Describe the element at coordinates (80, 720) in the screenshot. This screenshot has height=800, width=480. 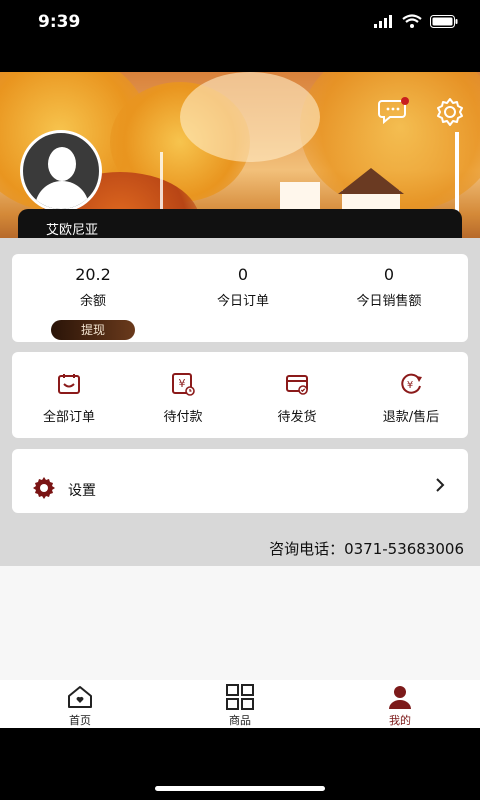
I see `tab-label: 首页` at that location.